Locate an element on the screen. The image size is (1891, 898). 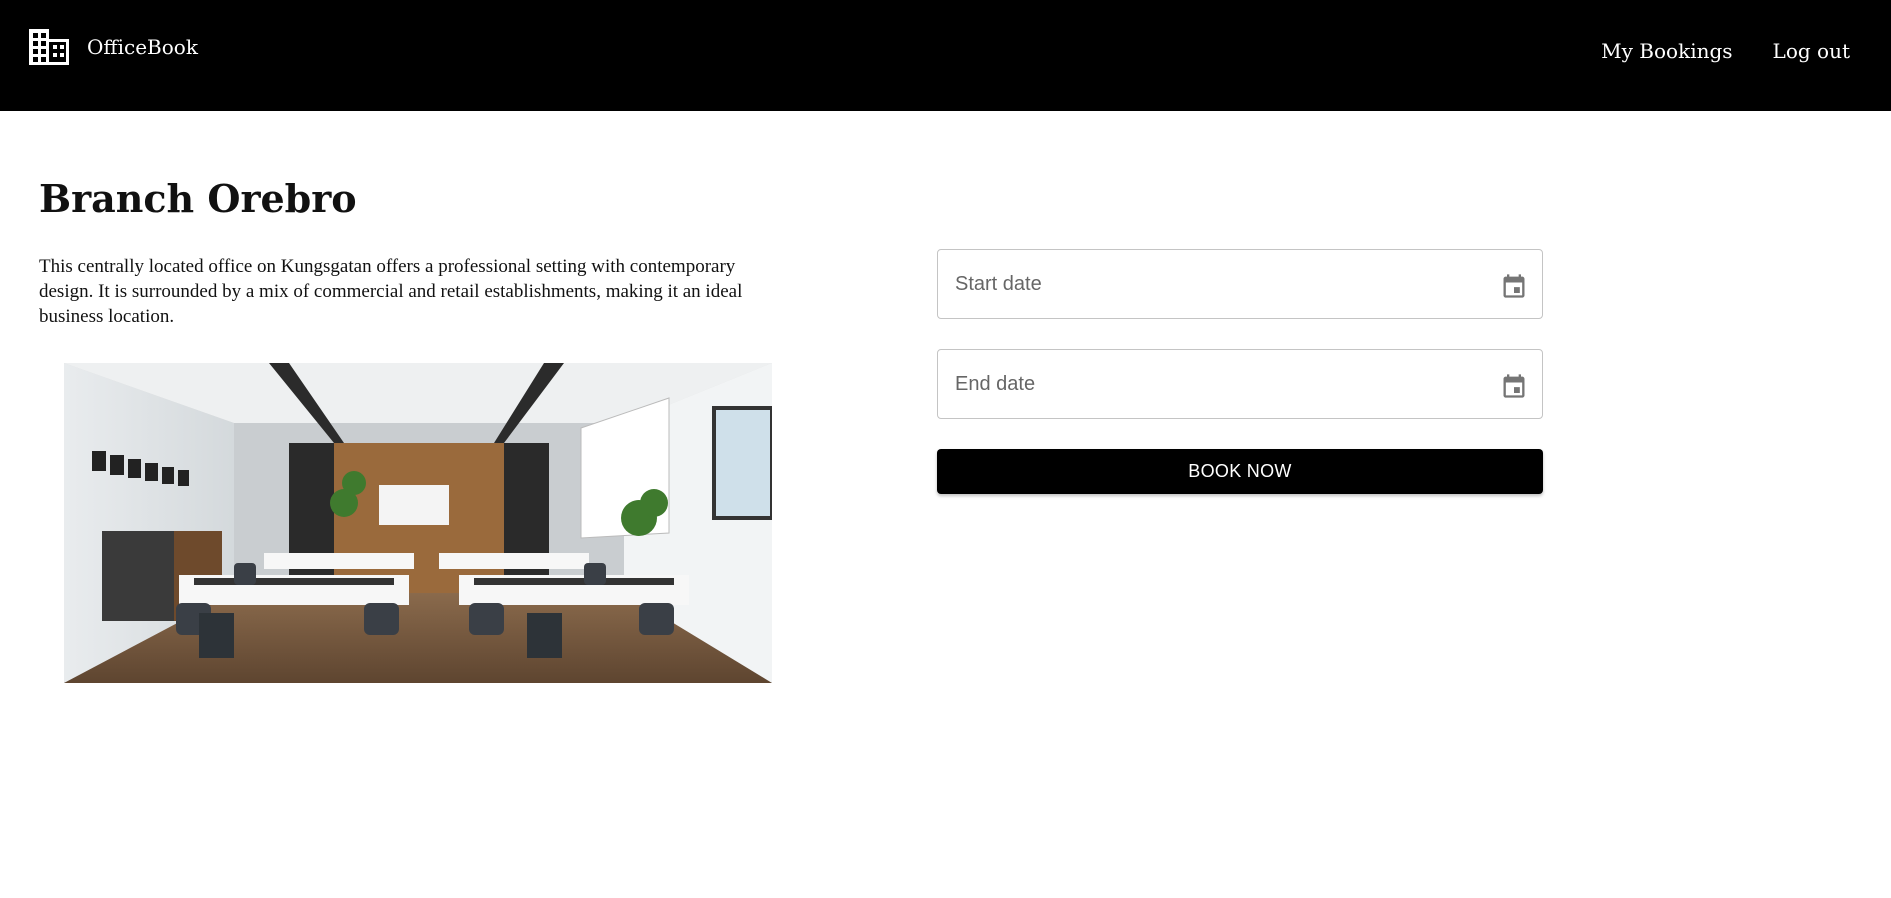
my-bookings-link: My Bookings is located at coordinates (1666, 51).